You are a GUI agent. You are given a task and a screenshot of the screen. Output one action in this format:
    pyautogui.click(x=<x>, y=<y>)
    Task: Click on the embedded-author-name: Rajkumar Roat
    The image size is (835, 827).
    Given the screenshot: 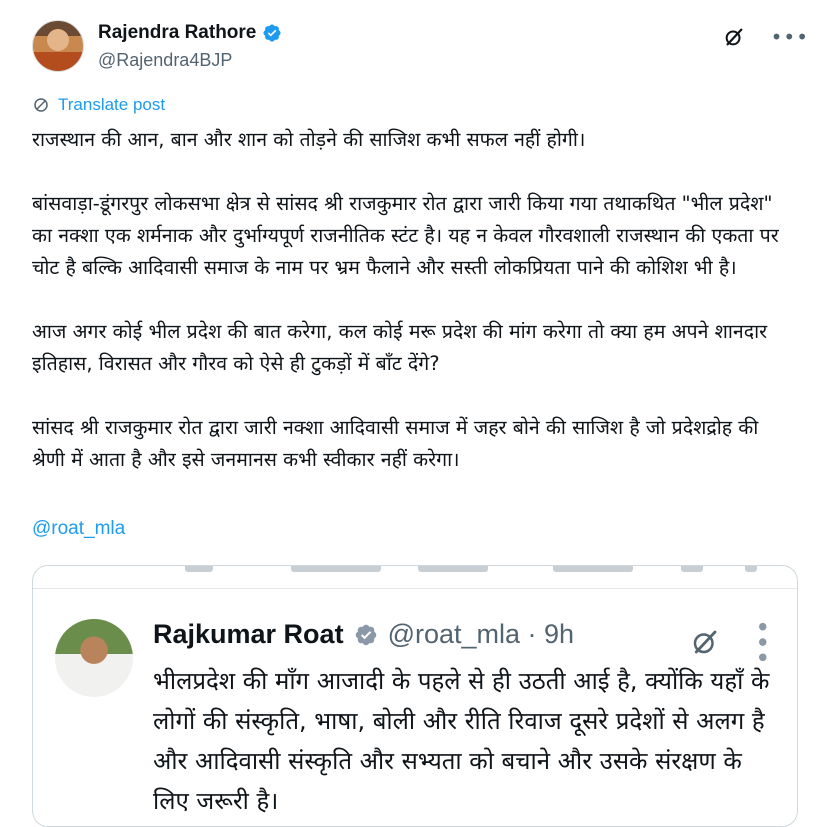 What is the action you would take?
    pyautogui.click(x=248, y=634)
    